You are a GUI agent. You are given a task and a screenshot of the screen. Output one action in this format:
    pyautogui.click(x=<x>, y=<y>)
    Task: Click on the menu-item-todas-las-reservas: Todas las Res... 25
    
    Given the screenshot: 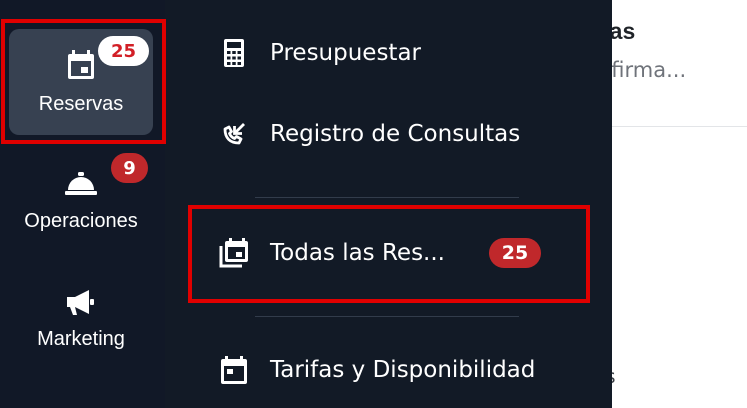 What is the action you would take?
    pyautogui.click(x=388, y=253)
    